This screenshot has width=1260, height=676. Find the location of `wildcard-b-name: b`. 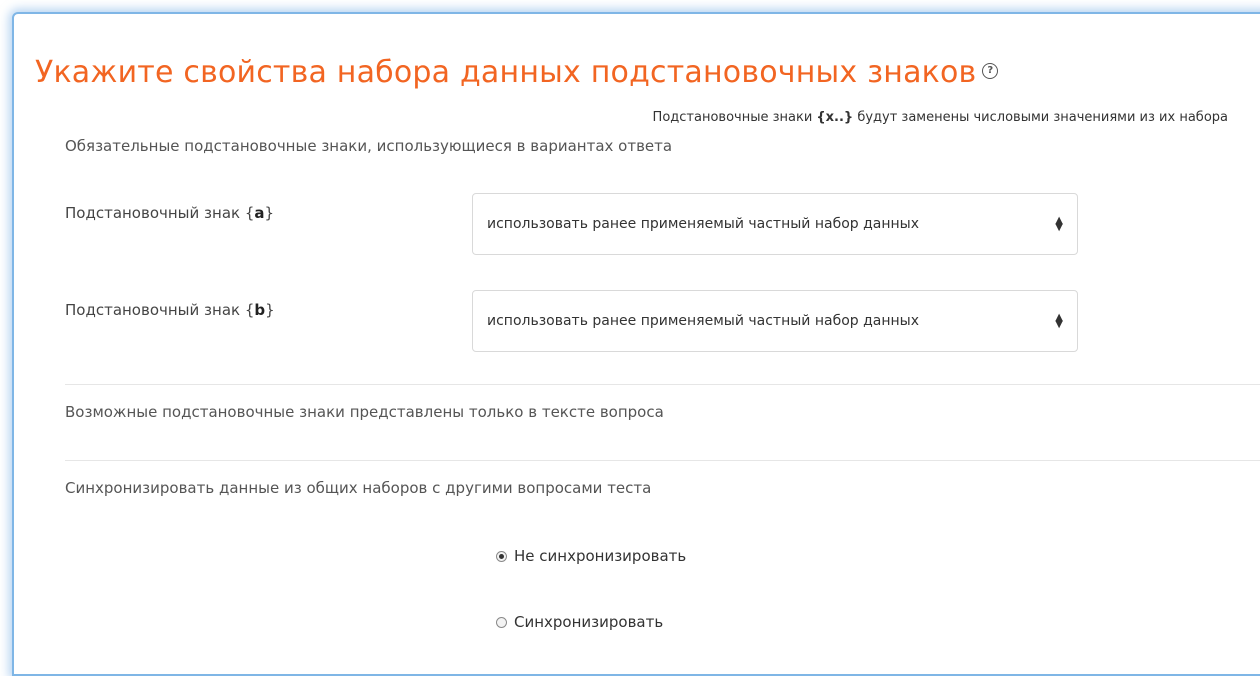

wildcard-b-name: b is located at coordinates (260, 310).